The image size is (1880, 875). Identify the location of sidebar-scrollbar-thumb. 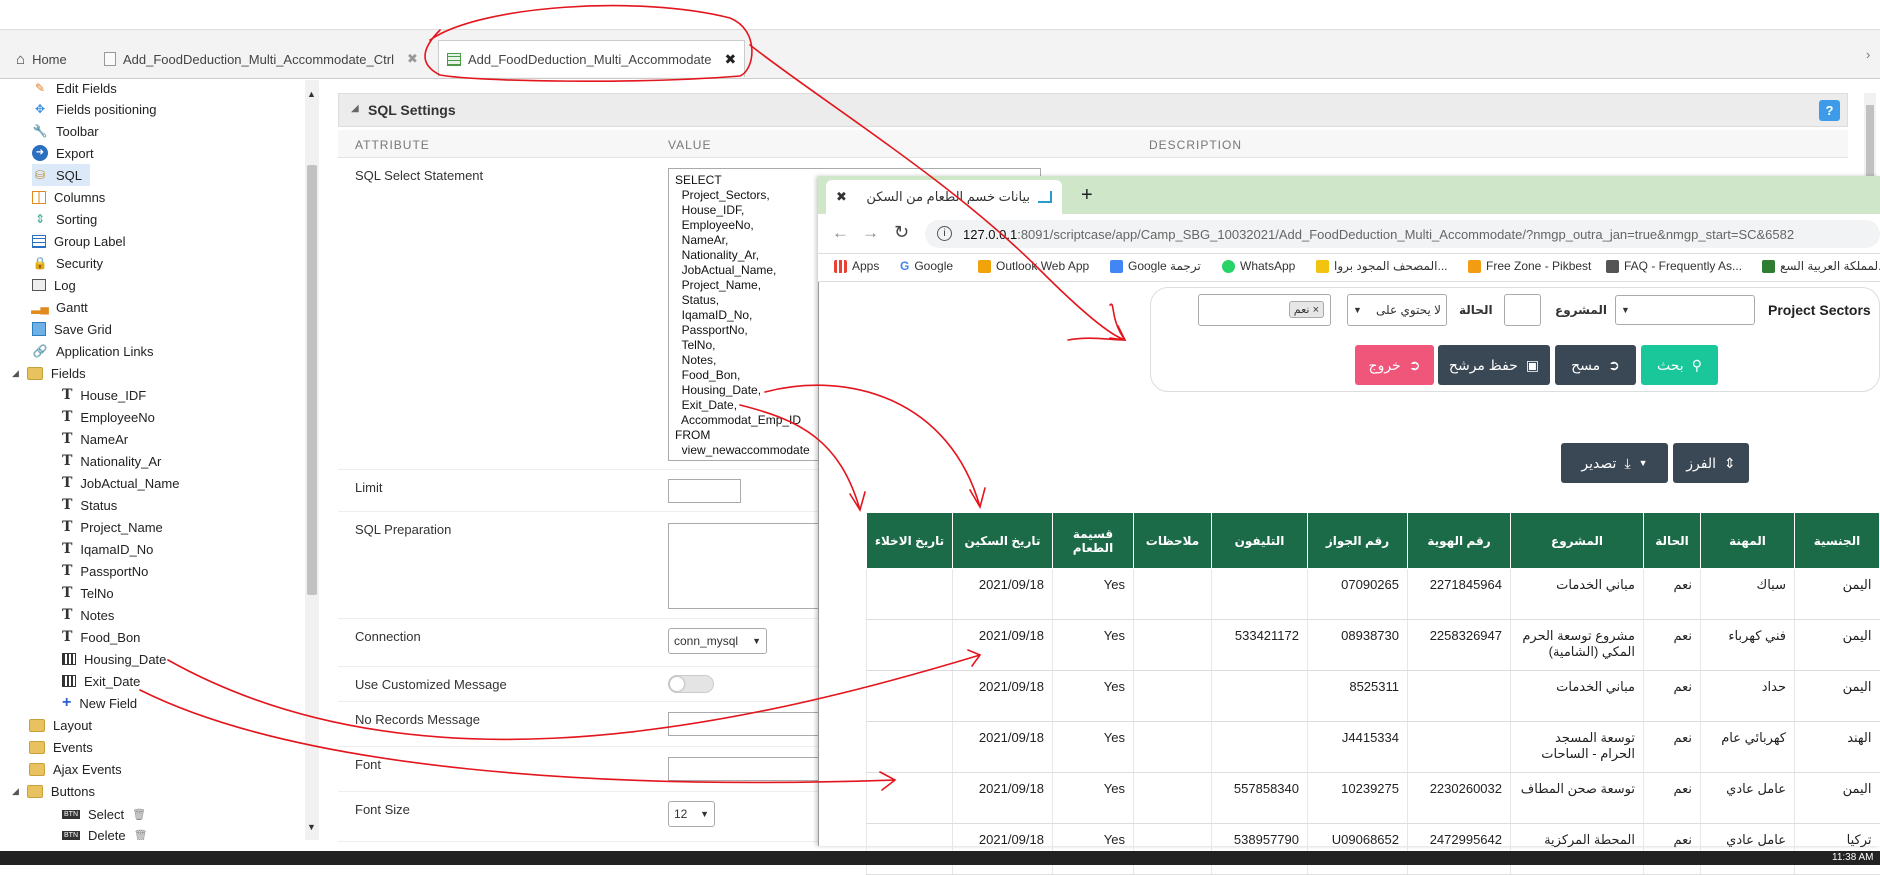
(312, 380).